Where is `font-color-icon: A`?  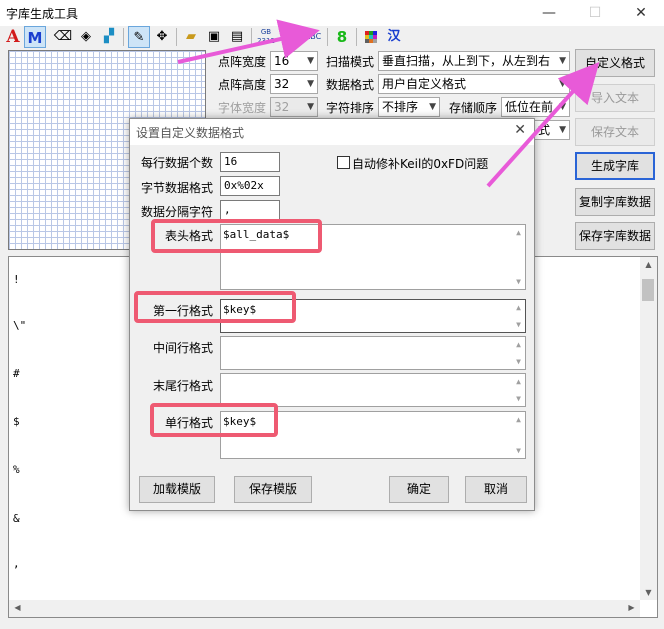
font-color-icon: A is located at coordinates (13, 37).